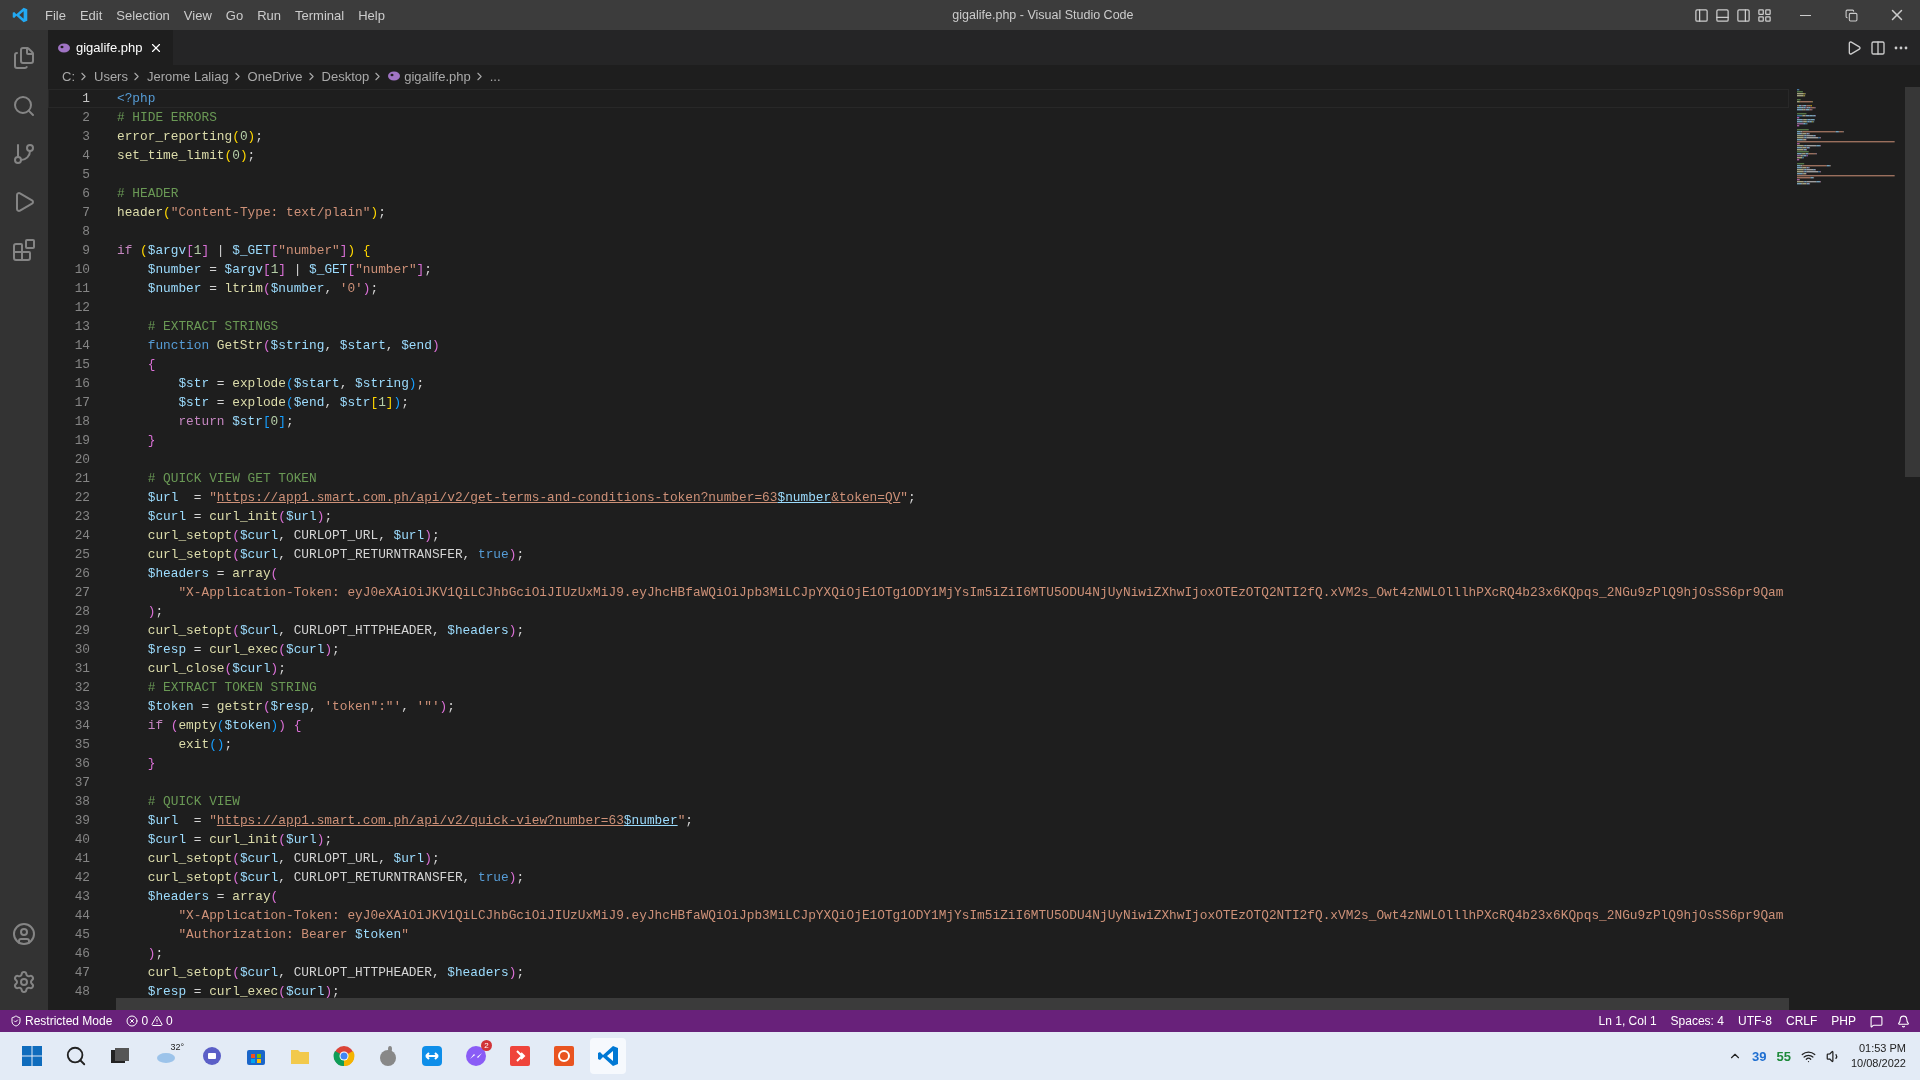 The width and height of the screenshot is (1920, 1080). Describe the element at coordinates (91, 15) in the screenshot. I see `menu-item: Edit` at that location.